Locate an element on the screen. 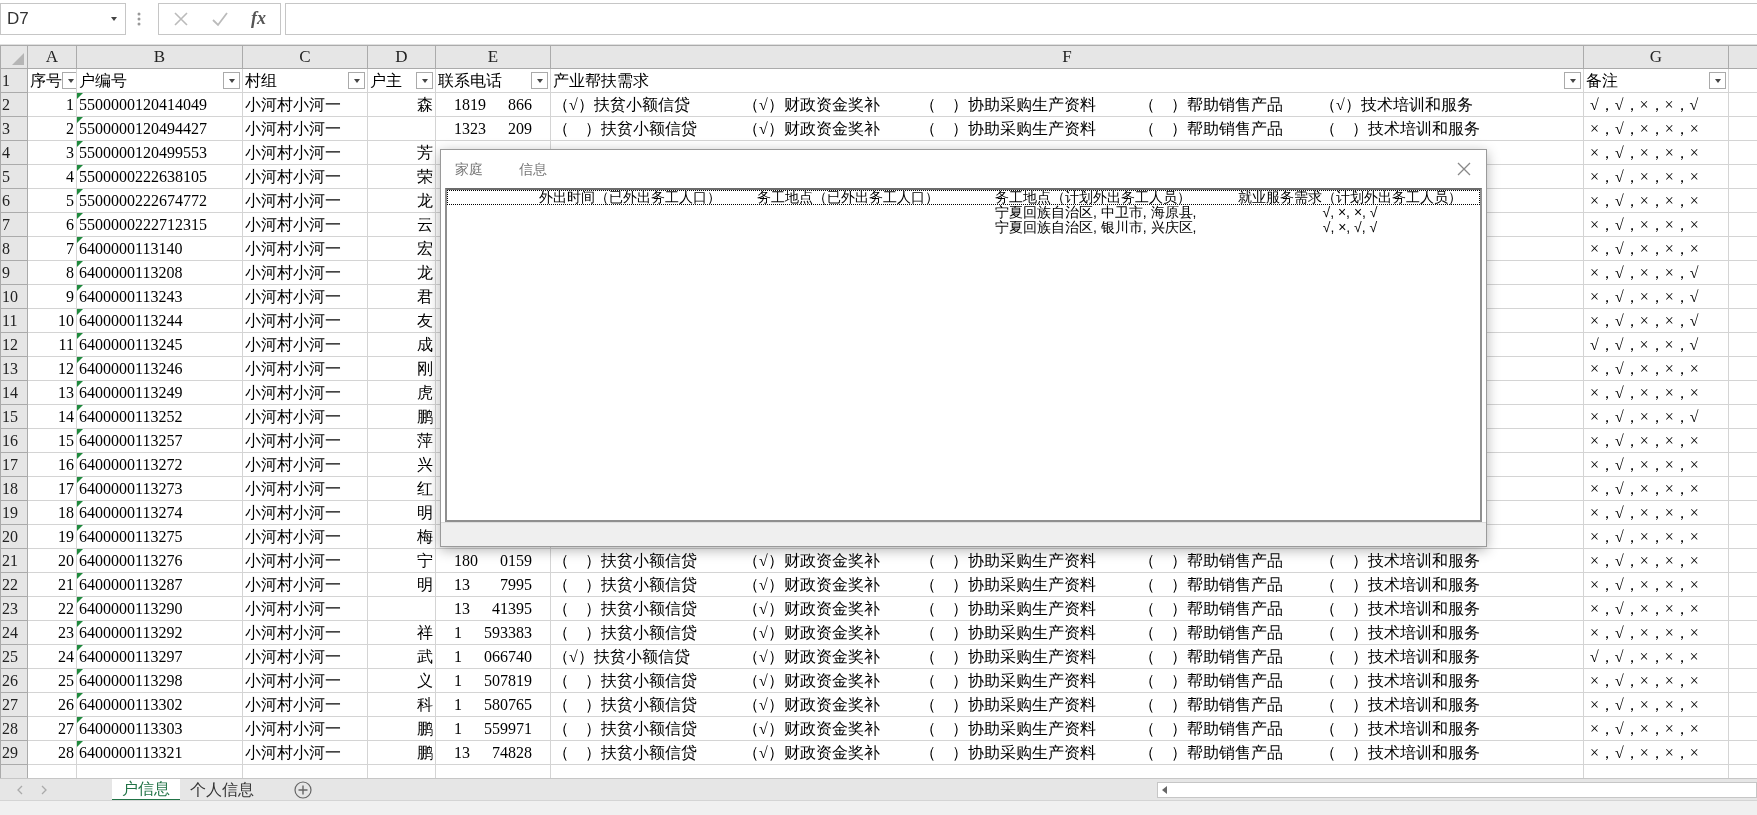 The height and width of the screenshot is (815, 1757). phone-fragment: 74828 is located at coordinates (512, 752).